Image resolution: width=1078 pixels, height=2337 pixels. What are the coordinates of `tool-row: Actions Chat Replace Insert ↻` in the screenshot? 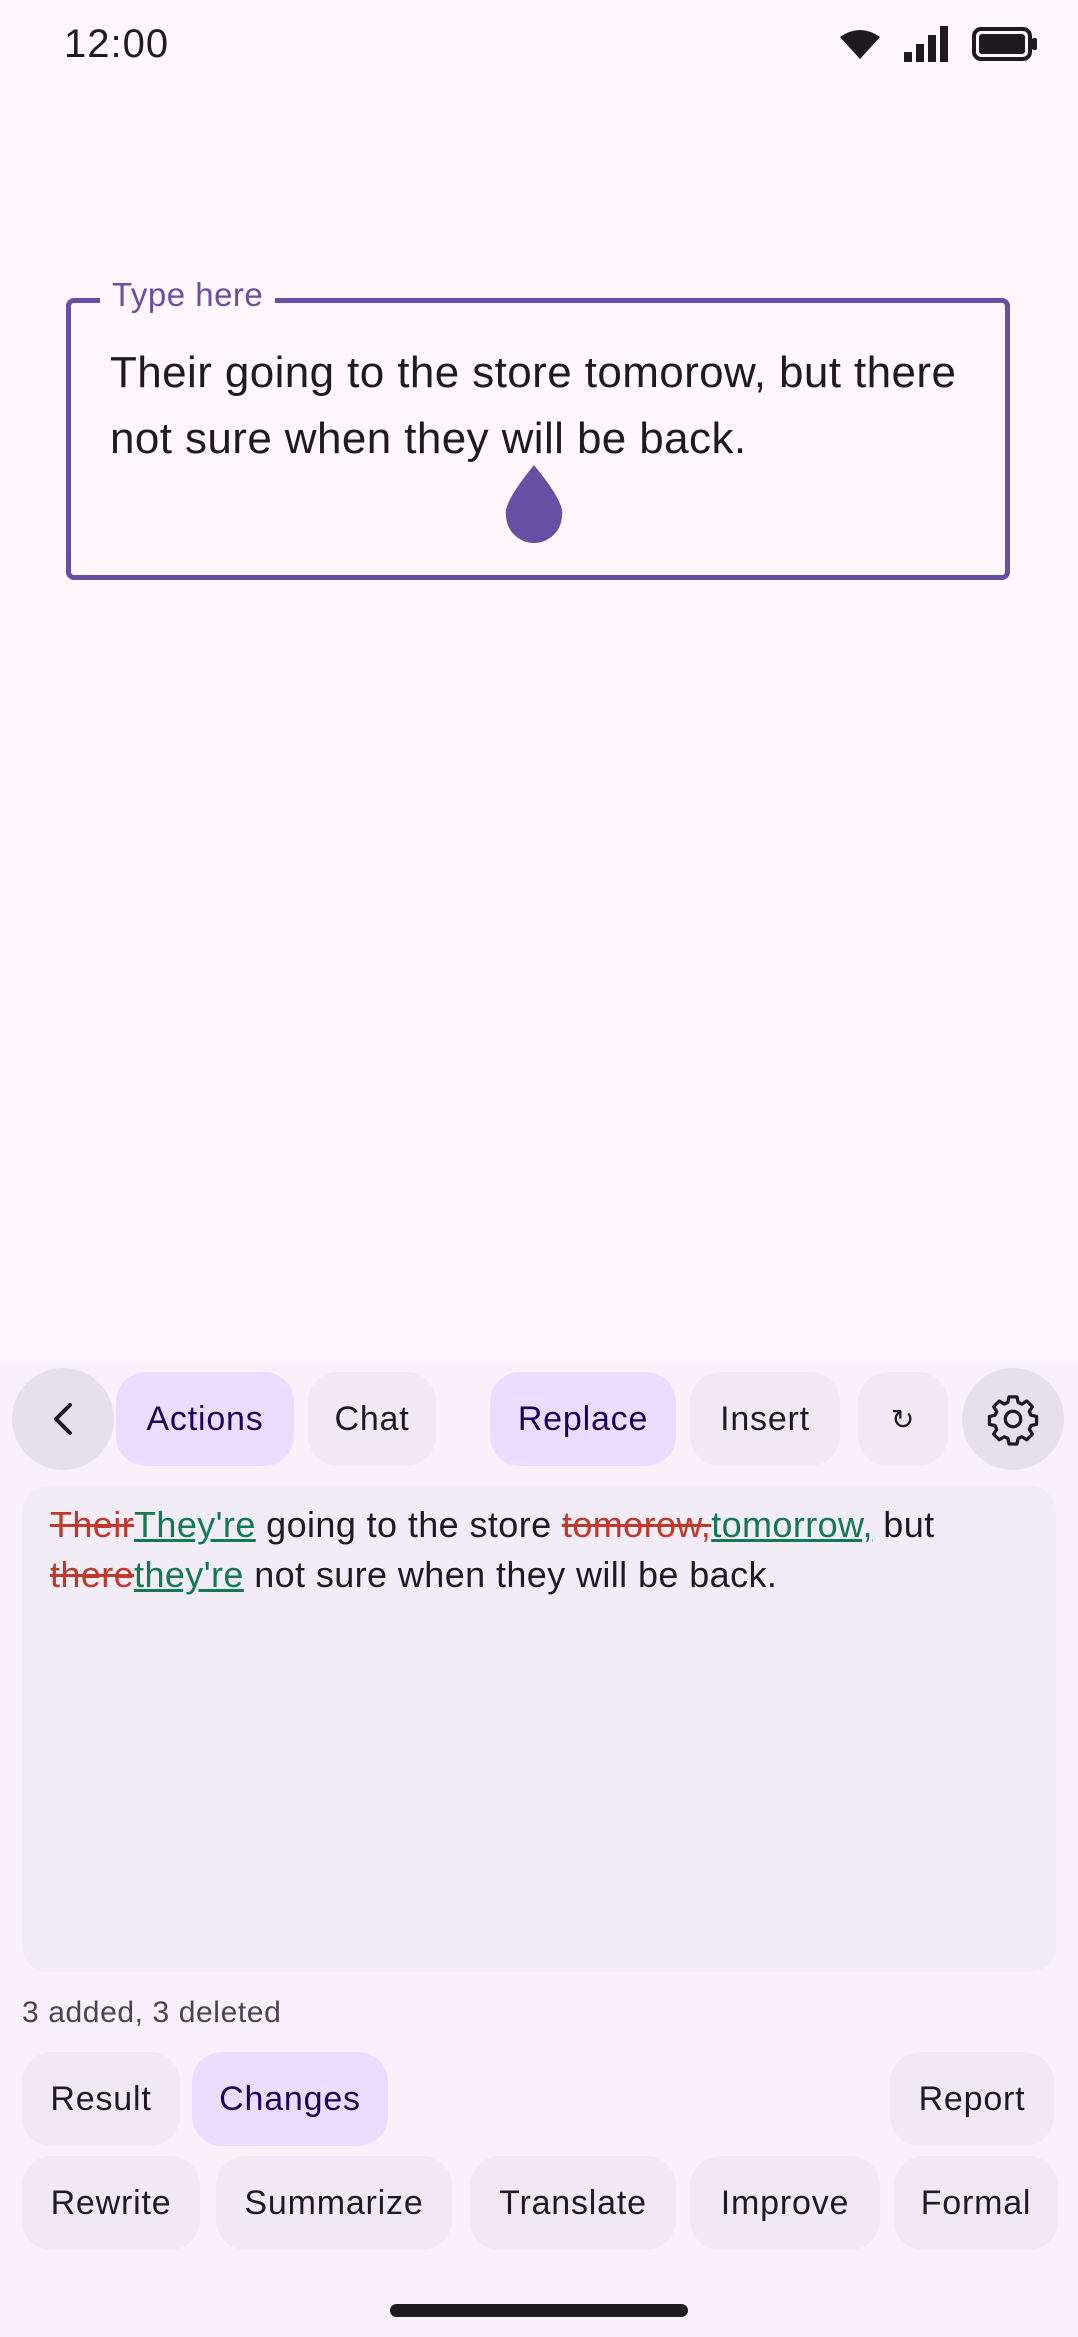 It's located at (539, 1421).